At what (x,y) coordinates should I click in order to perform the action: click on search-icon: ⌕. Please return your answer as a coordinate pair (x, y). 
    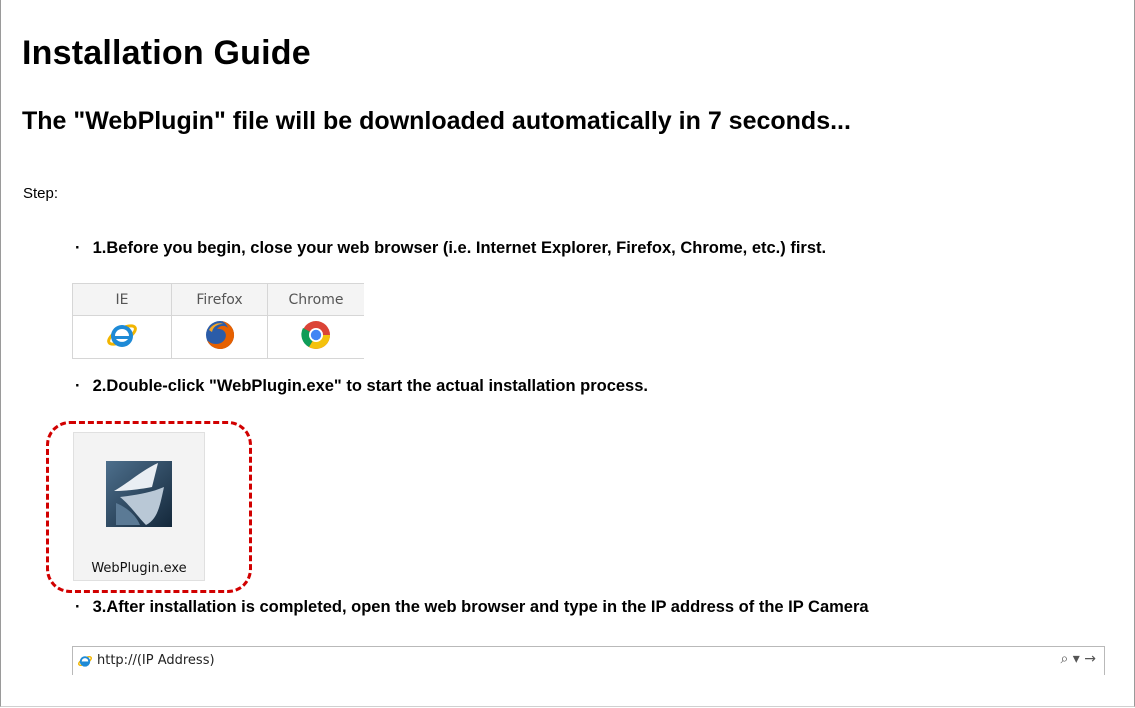
    Looking at the image, I should click on (1064, 659).